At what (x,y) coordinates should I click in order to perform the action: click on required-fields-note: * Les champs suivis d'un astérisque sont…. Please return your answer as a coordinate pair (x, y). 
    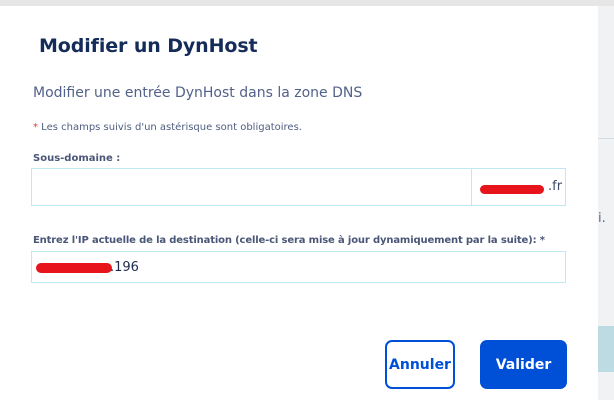
    Looking at the image, I should click on (167, 127).